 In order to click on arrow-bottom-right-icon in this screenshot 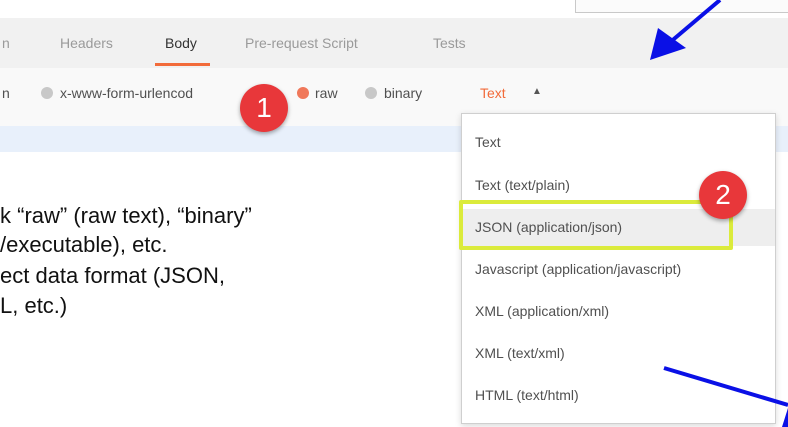, I will do `click(725, 386)`.